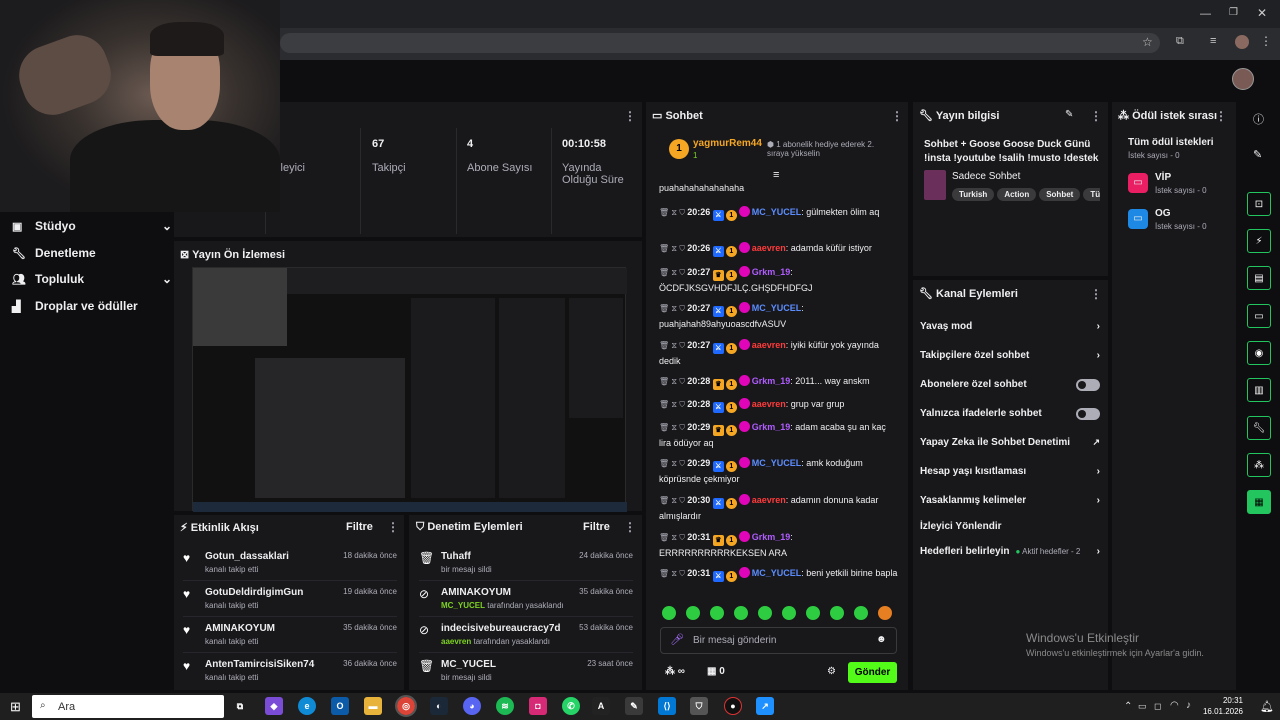 The height and width of the screenshot is (720, 1280). I want to click on reward-menu-icon: ⋮, so click(1221, 116).